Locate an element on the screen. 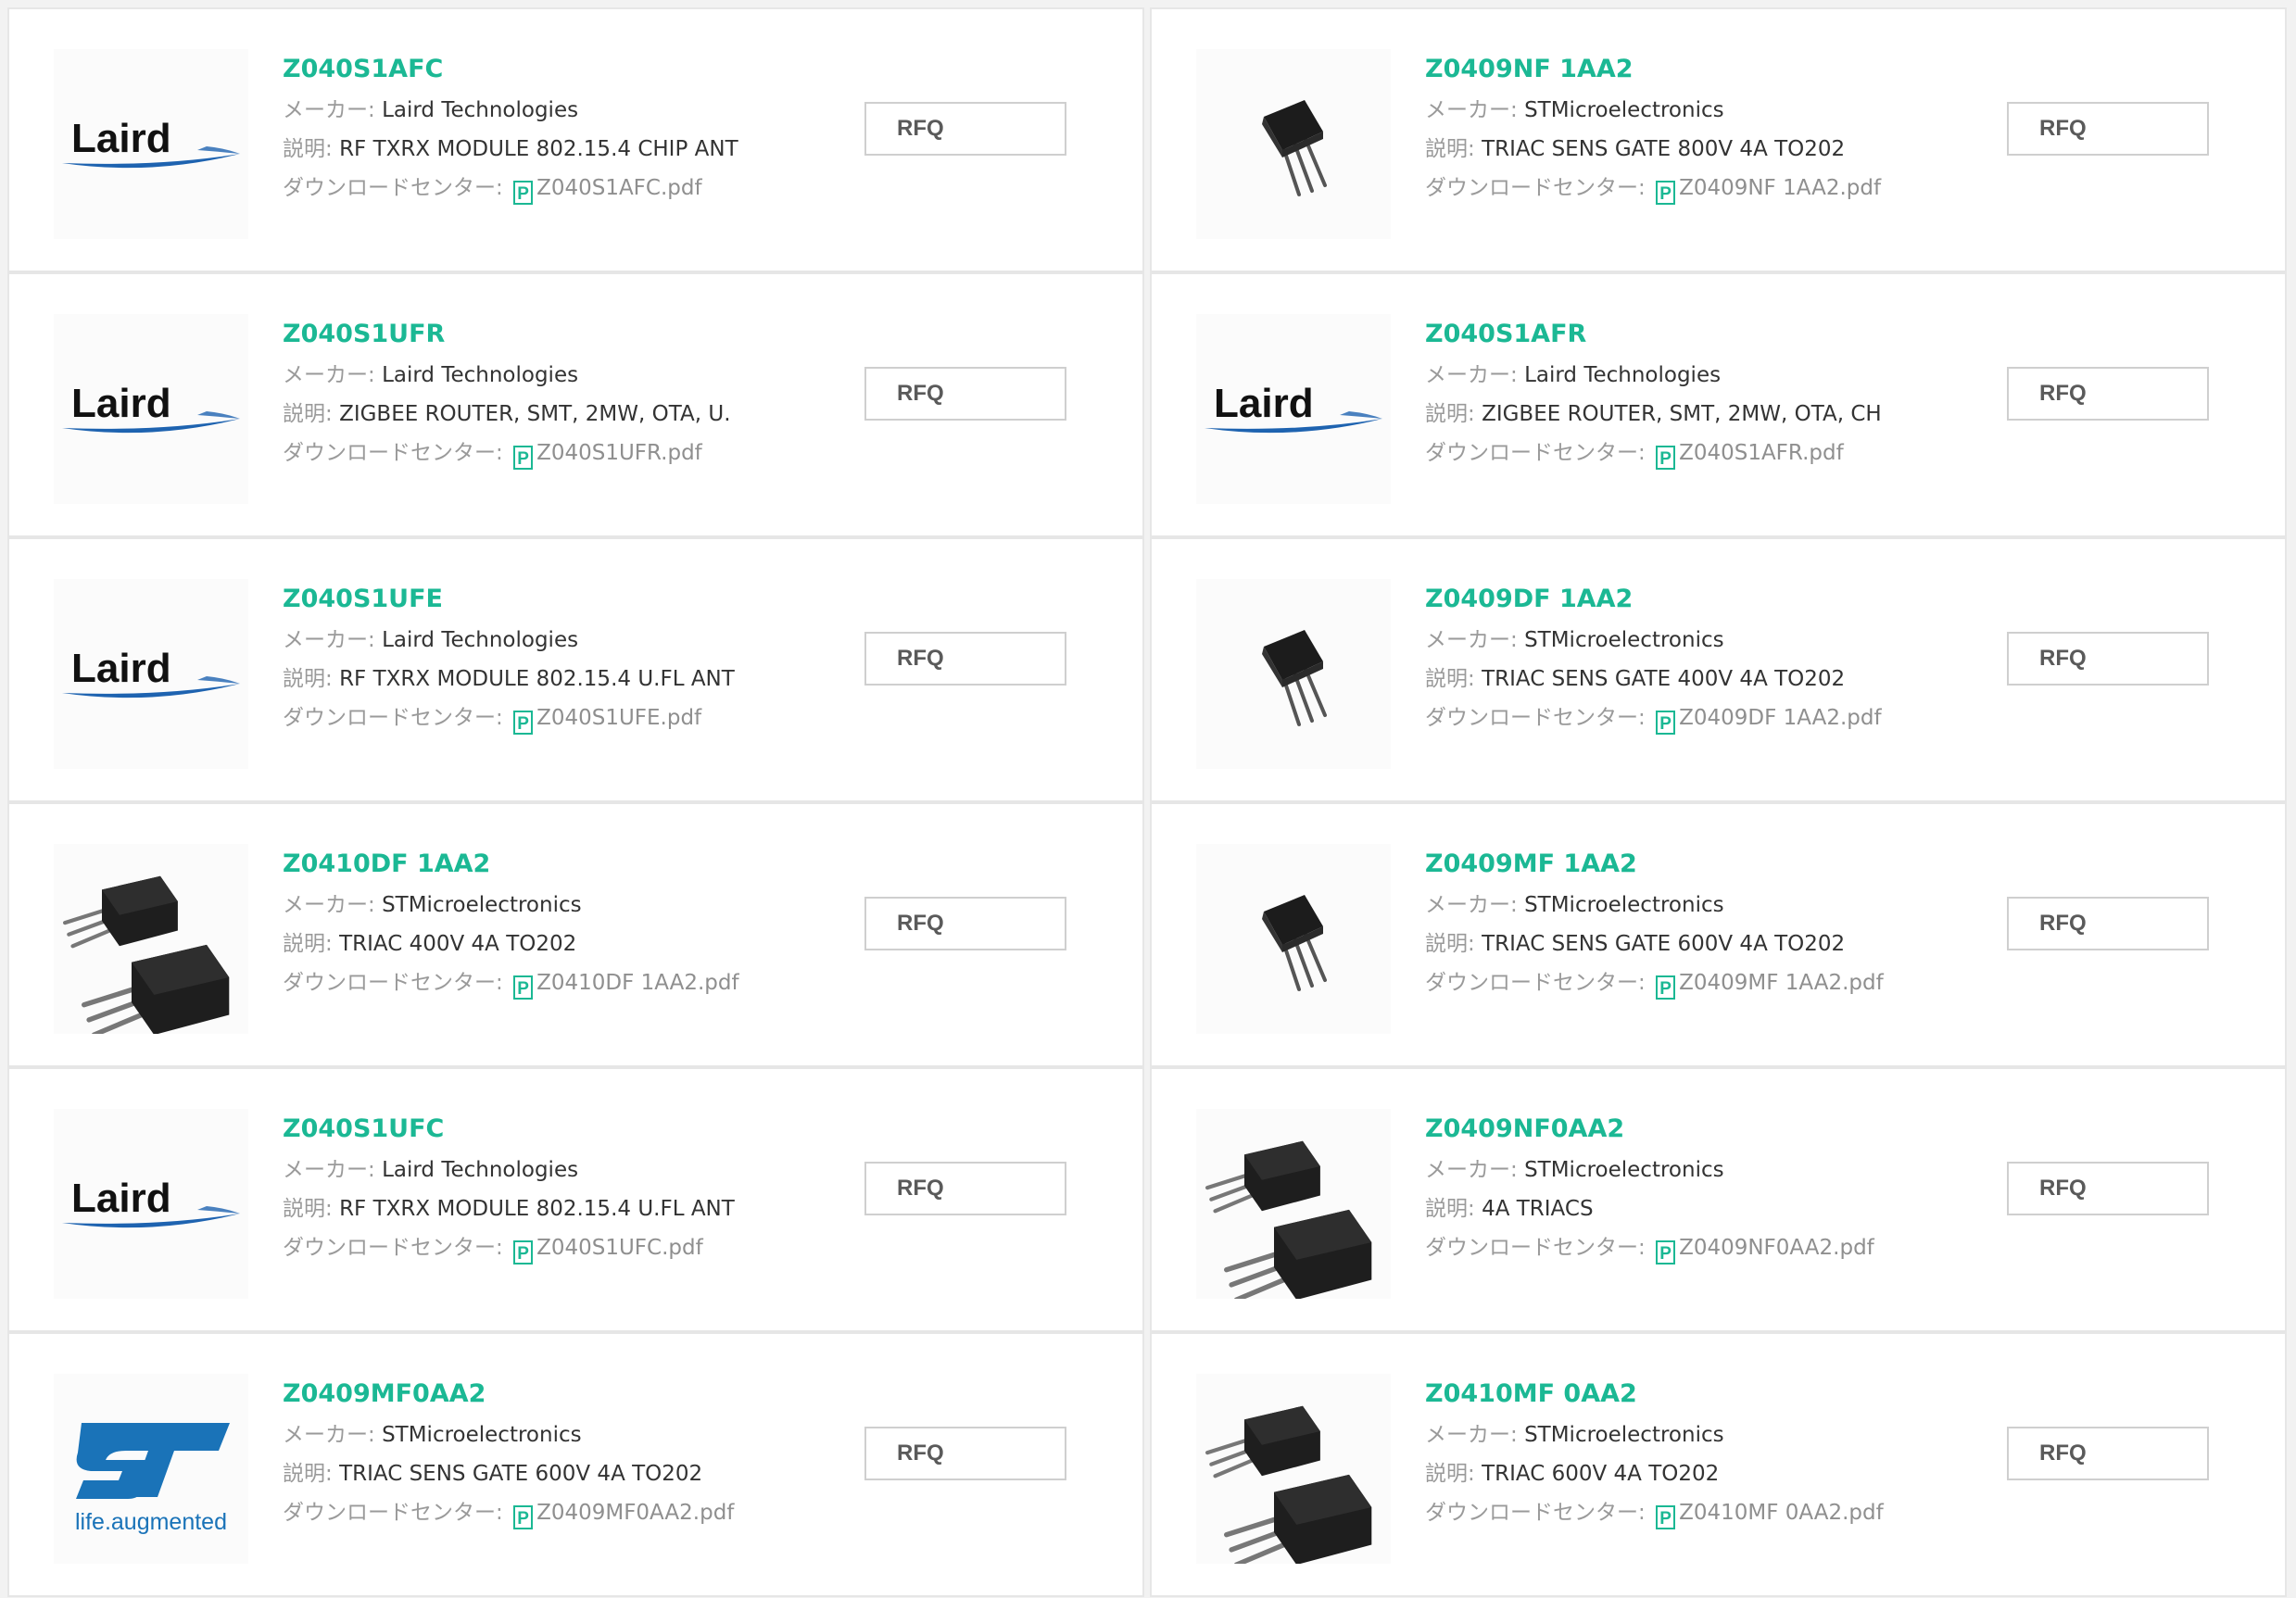 This screenshot has width=2296, height=1598. download-row: ダウンロードセンター: P Z0410DF 1AA2.pdf is located at coordinates (561, 982).